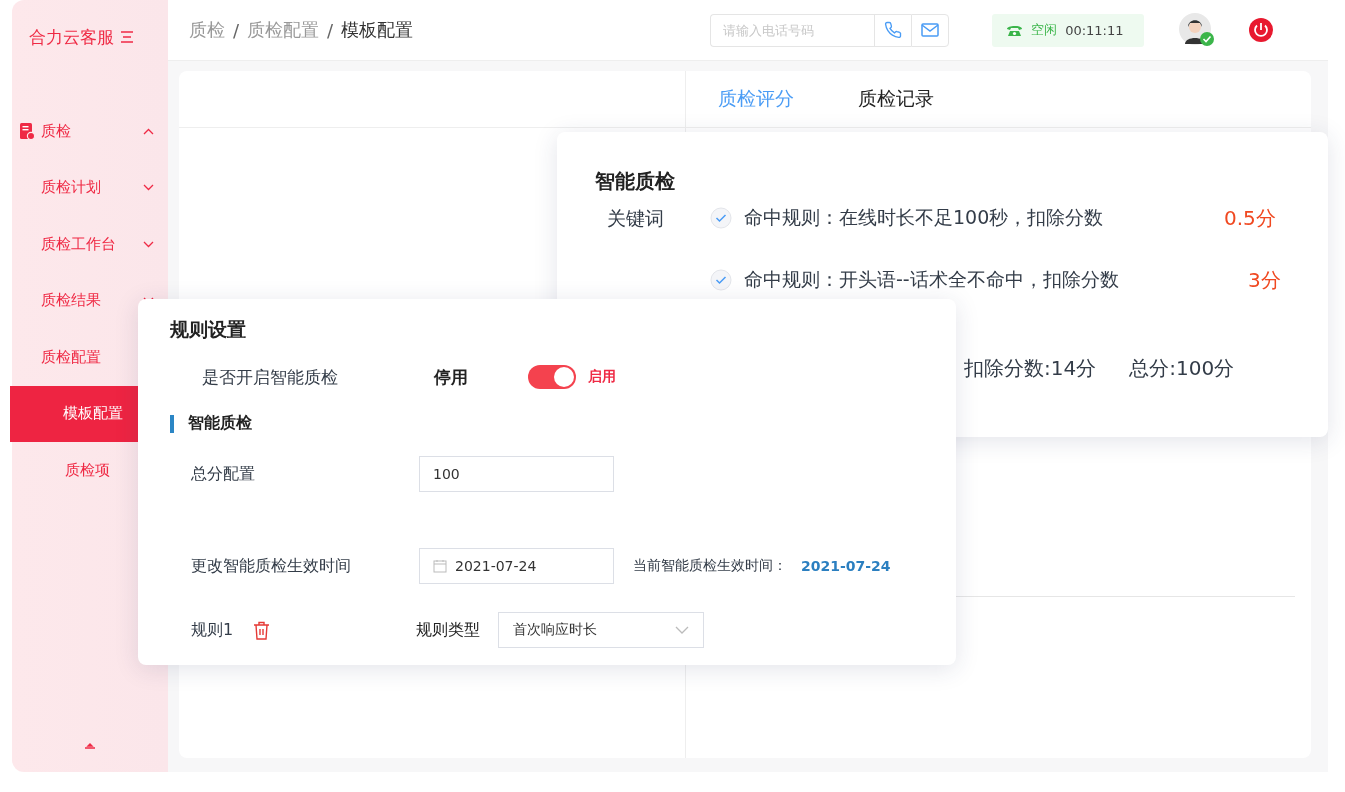 Image resolution: width=1345 pixels, height=792 pixels. Describe the element at coordinates (377, 30) in the screenshot. I see `breadcrumb-item: 模板配置` at that location.